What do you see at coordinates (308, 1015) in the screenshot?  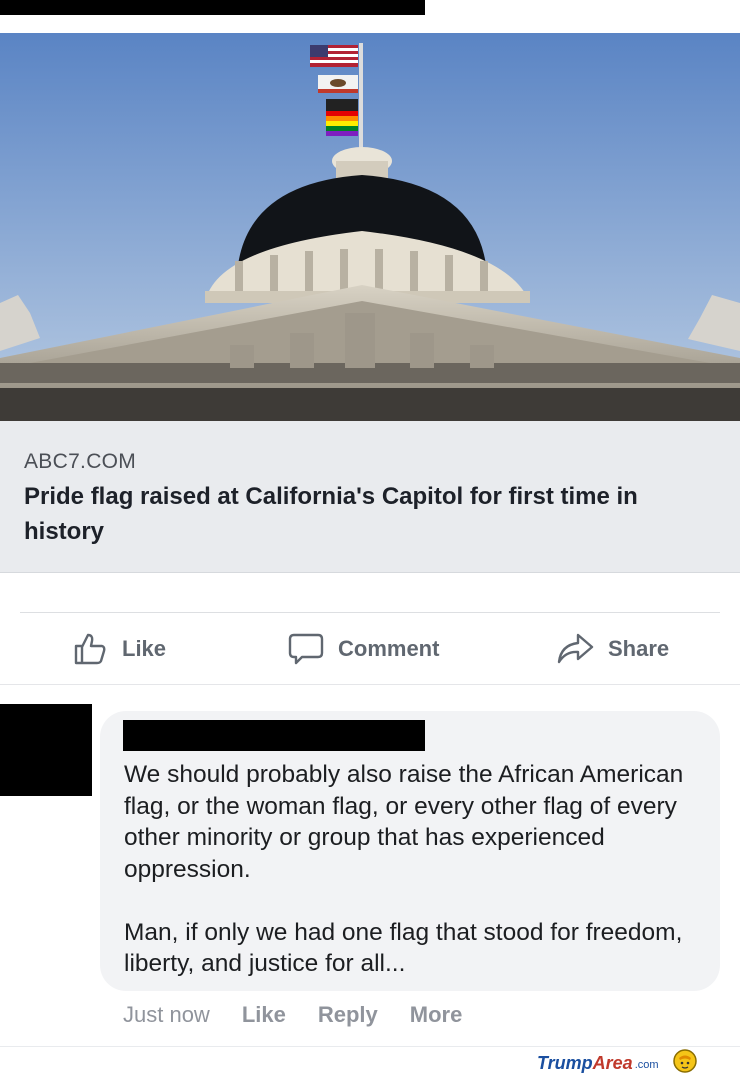 I see `comment-meta: Just now Like Reply More` at bounding box center [308, 1015].